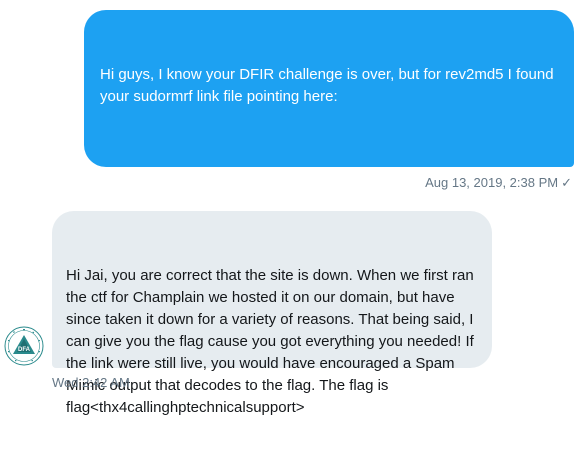 This screenshot has height=463, width=582. Describe the element at coordinates (492, 182) in the screenshot. I see `sent-message-timestamp: Aug 13, 2019, 2:38 PM` at that location.